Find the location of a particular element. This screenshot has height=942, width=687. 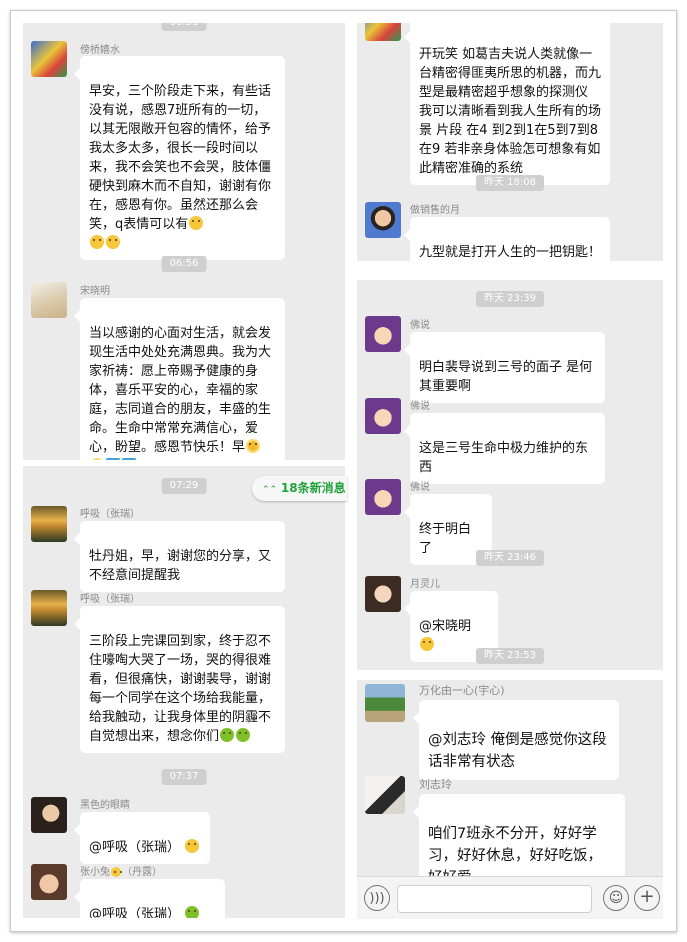

sender-name: 刘志玲 is located at coordinates (435, 784).